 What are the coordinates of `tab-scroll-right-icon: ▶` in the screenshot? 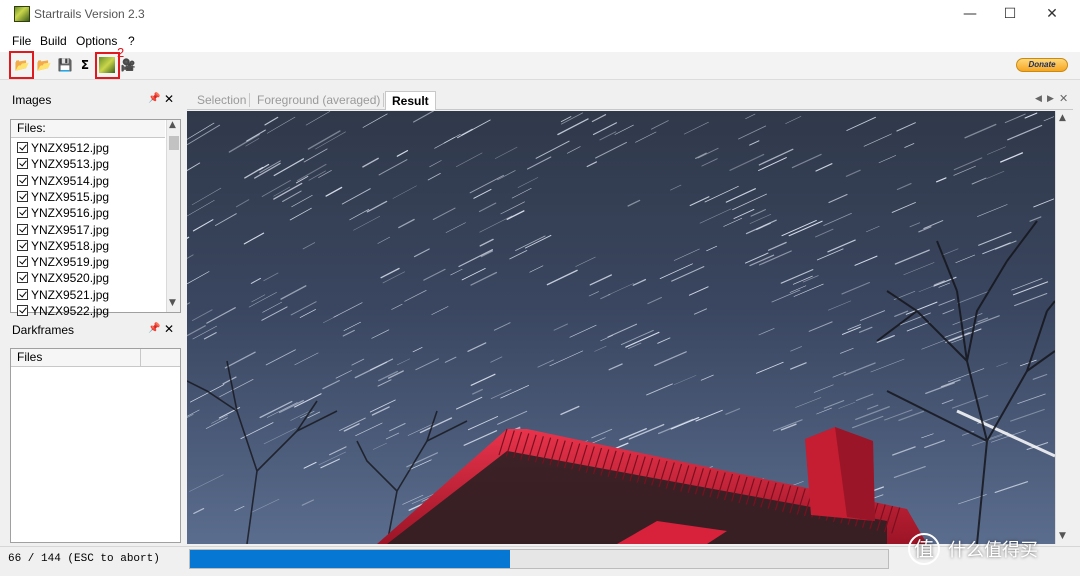 It's located at (1050, 99).